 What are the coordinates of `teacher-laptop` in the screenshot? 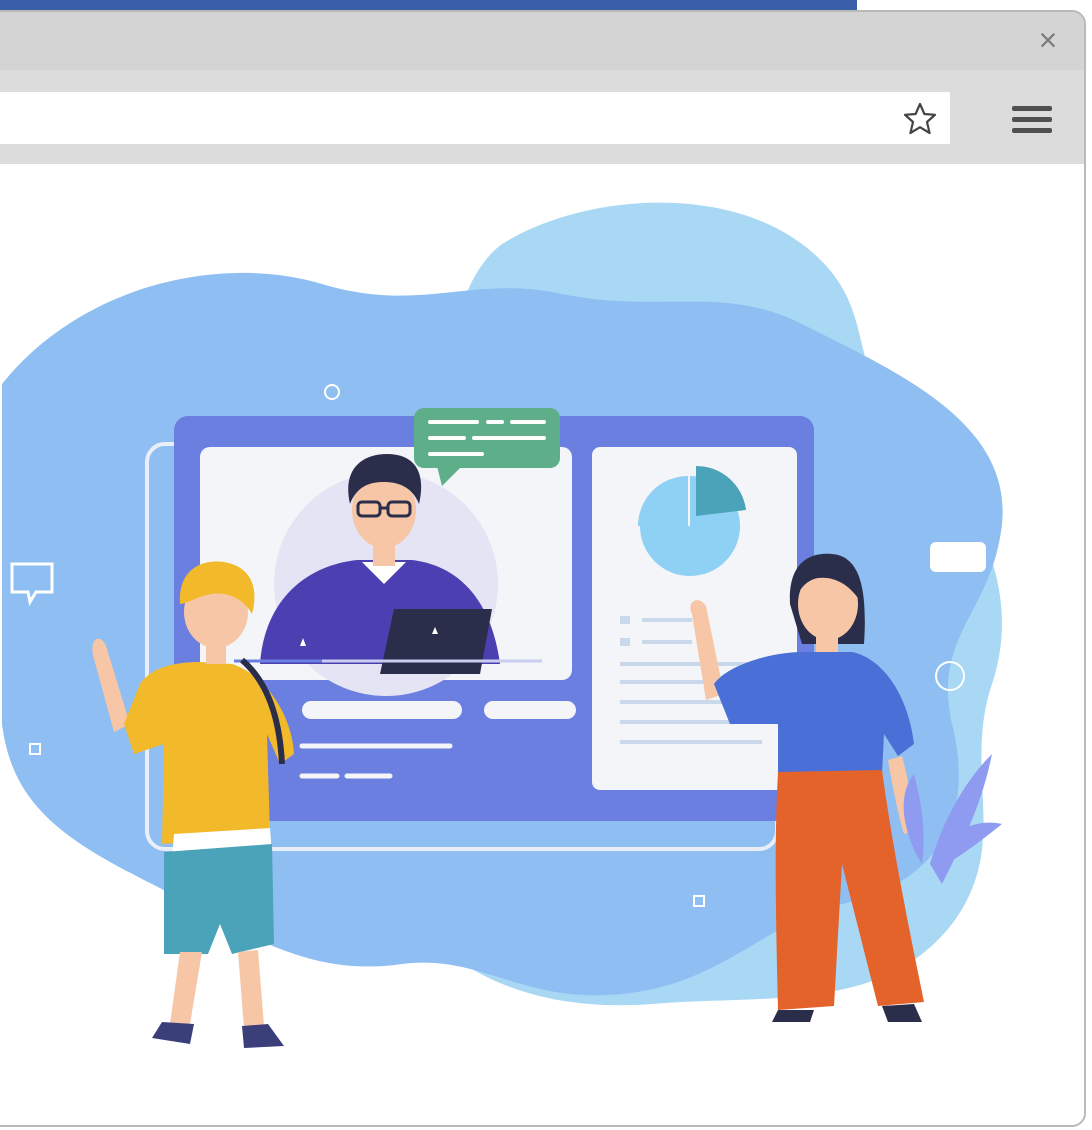 It's located at (436, 641).